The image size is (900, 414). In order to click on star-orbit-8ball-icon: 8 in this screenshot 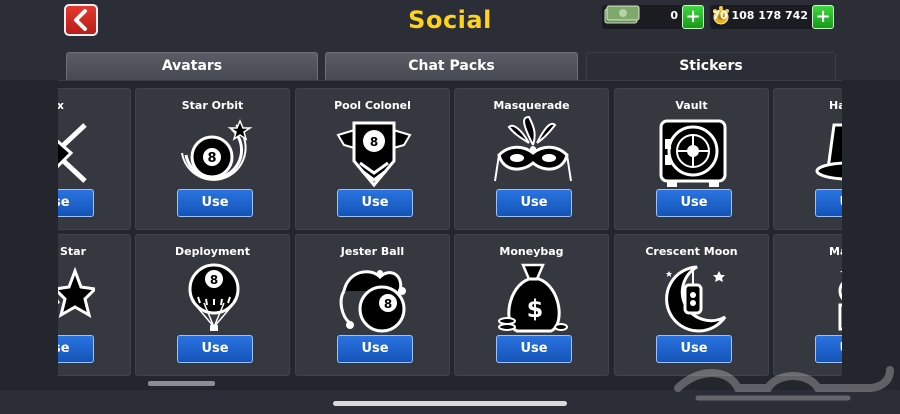, I will do `click(217, 150)`.